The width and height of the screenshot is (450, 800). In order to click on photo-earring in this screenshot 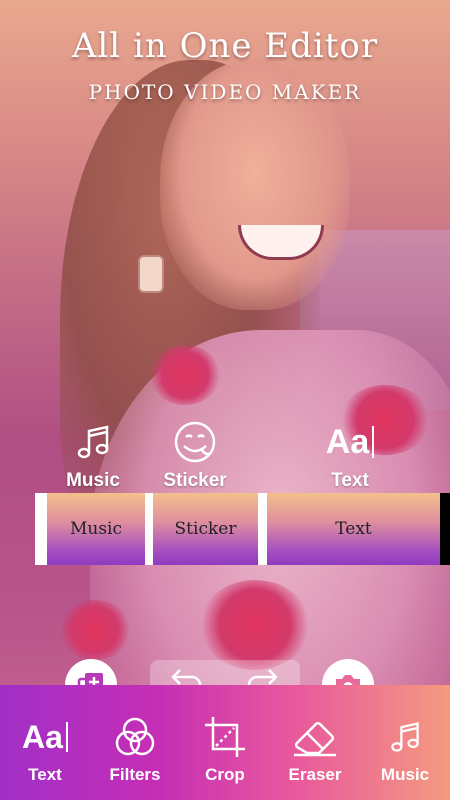, I will do `click(151, 274)`.